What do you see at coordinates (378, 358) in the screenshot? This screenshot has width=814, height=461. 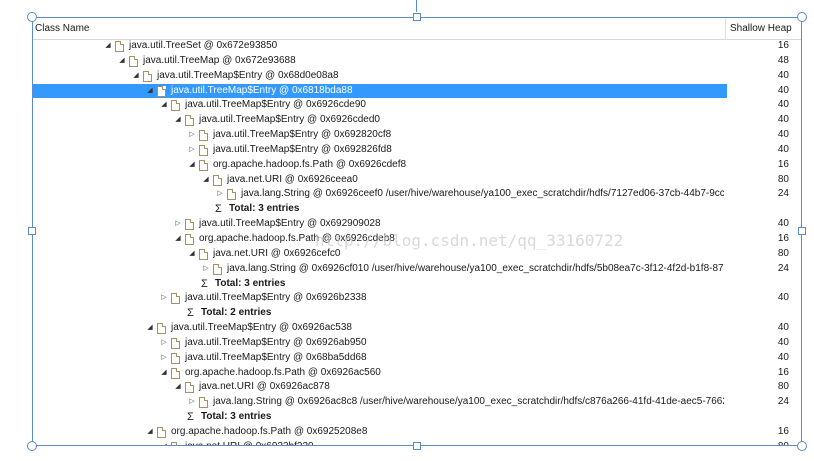 I see `class-name-cell: ▷ java.util.TreeMap$Entry @ 0x68ba5dd68` at bounding box center [378, 358].